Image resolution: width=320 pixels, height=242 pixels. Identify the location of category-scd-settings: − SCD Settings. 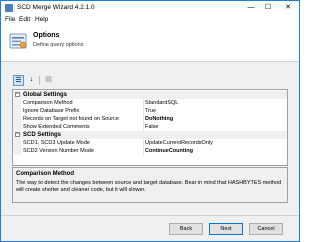
(150, 135).